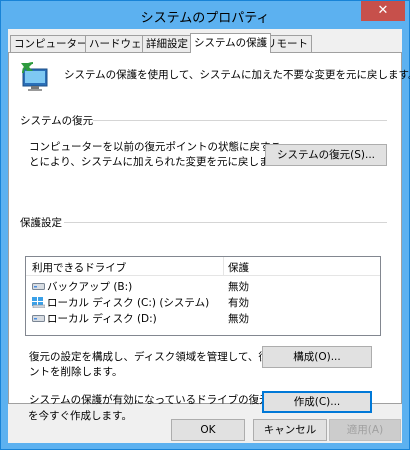 The width and height of the screenshot is (410, 450). What do you see at coordinates (238, 303) in the screenshot?
I see `drive-status: 有効` at bounding box center [238, 303].